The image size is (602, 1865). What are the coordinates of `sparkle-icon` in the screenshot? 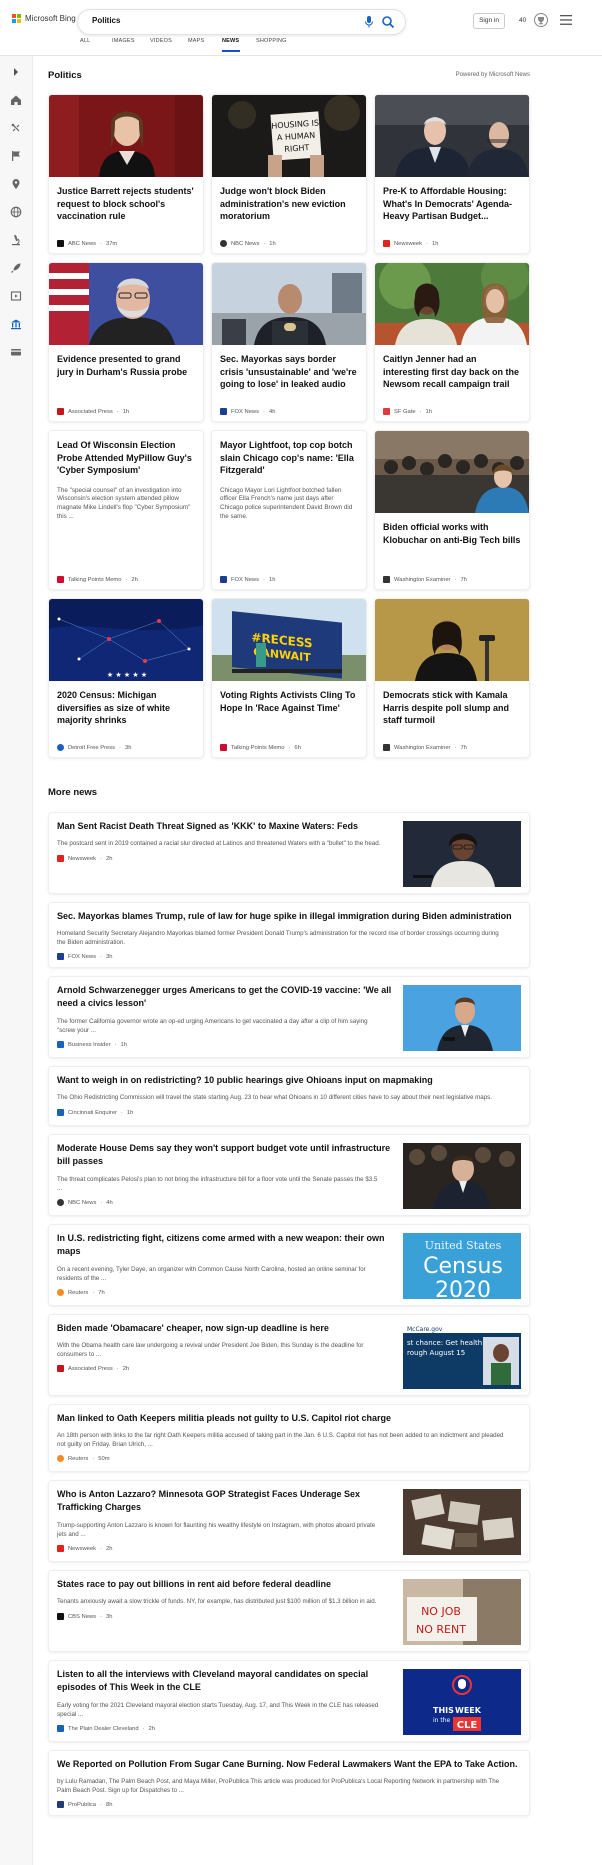 It's located at (16, 128).